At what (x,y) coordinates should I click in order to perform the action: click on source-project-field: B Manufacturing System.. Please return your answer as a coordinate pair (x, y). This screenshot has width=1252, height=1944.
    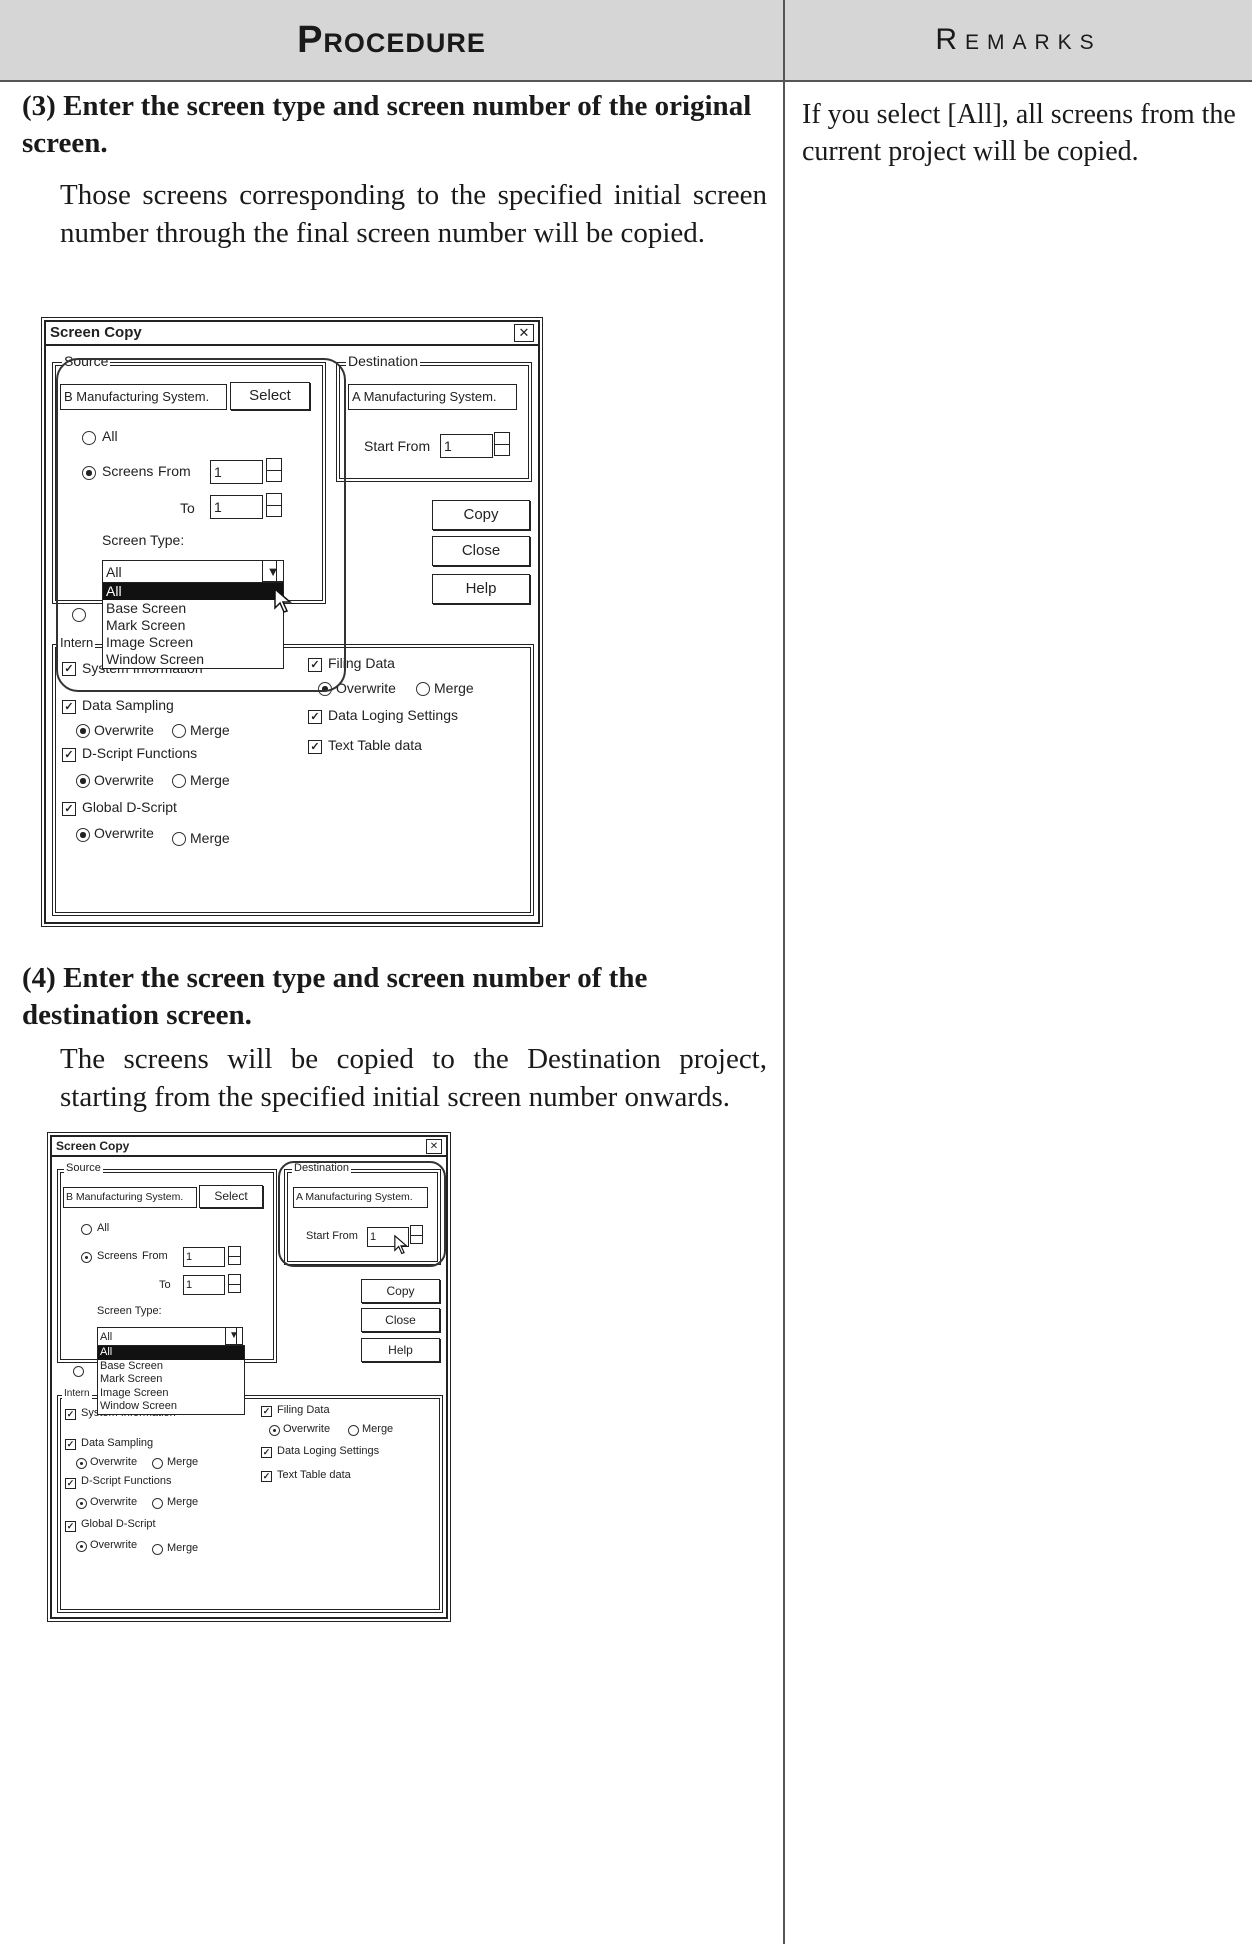
    Looking at the image, I should click on (130, 1197).